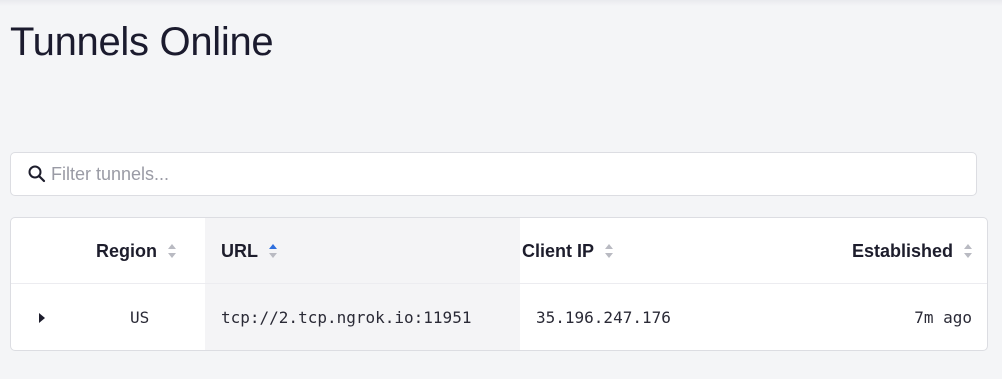 Image resolution: width=1002 pixels, height=379 pixels. I want to click on page-title: Tunnels Online, so click(142, 42).